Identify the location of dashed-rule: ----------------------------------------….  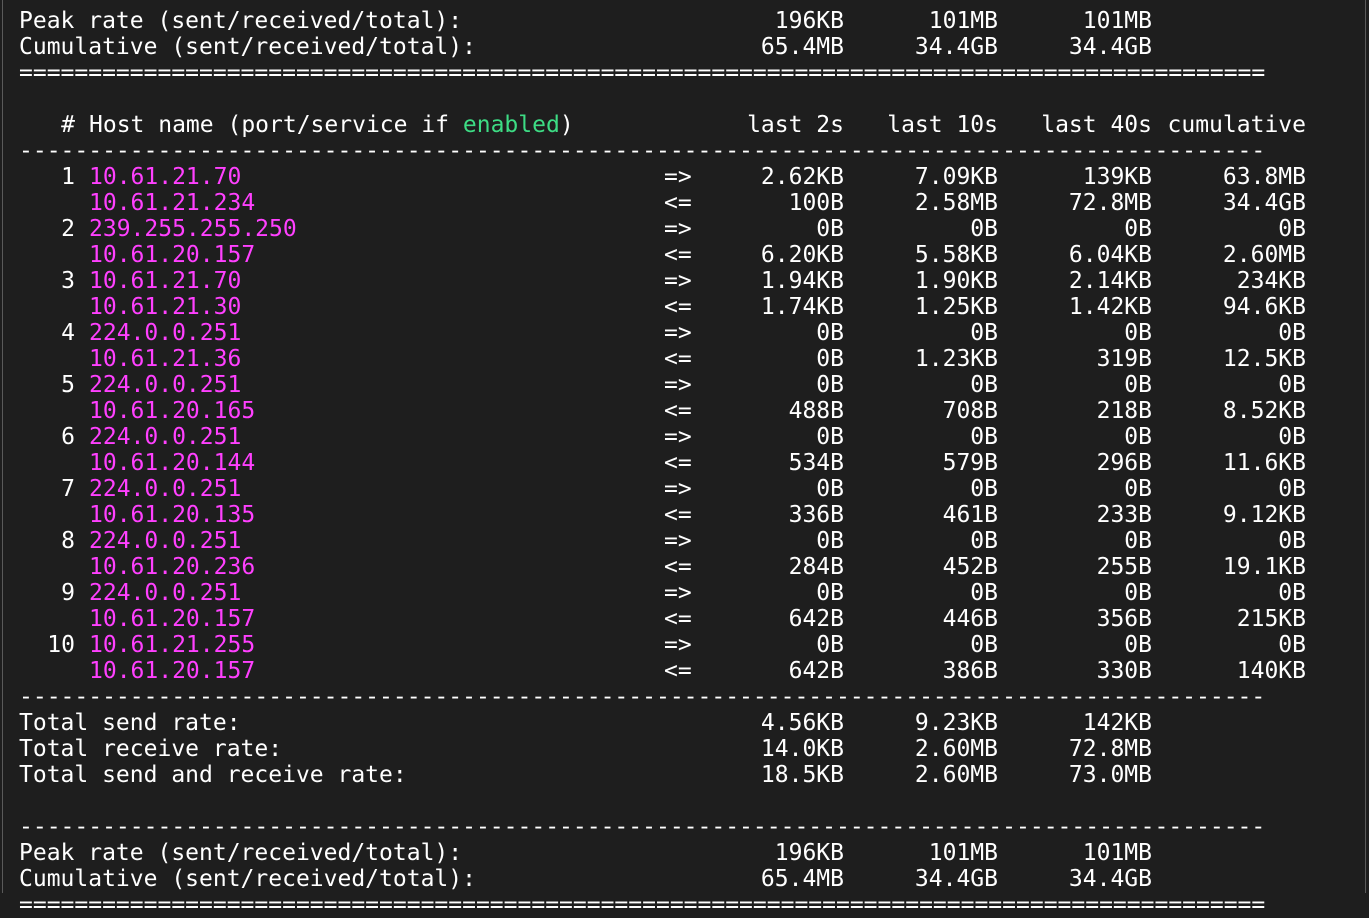
(642, 697).